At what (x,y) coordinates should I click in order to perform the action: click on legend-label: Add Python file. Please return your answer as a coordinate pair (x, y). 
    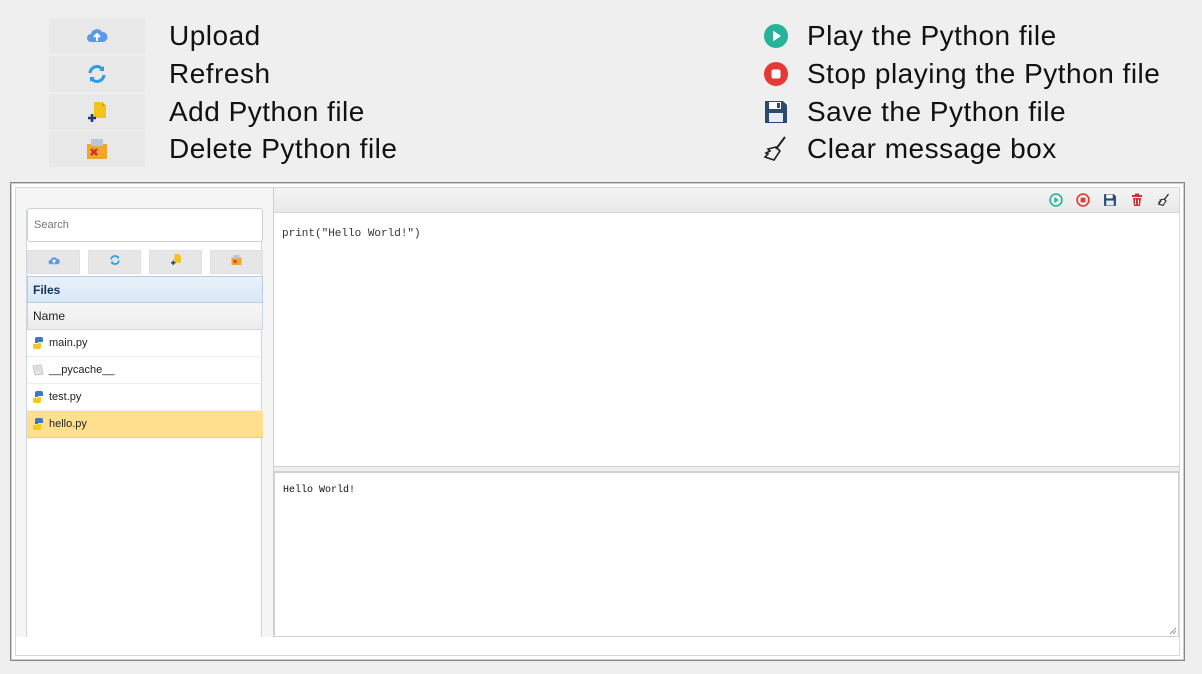
    Looking at the image, I should click on (267, 111).